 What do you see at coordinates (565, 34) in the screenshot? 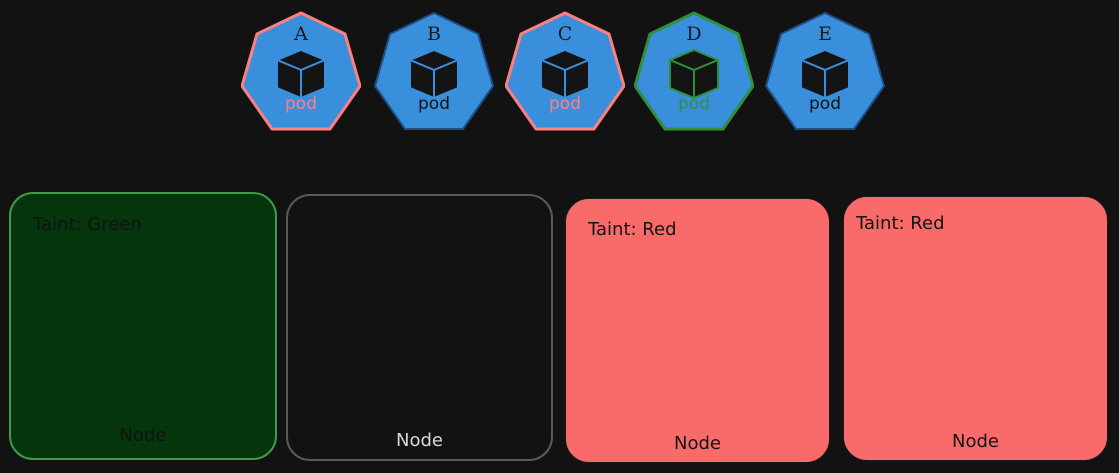
I see `pod-letter: C` at bounding box center [565, 34].